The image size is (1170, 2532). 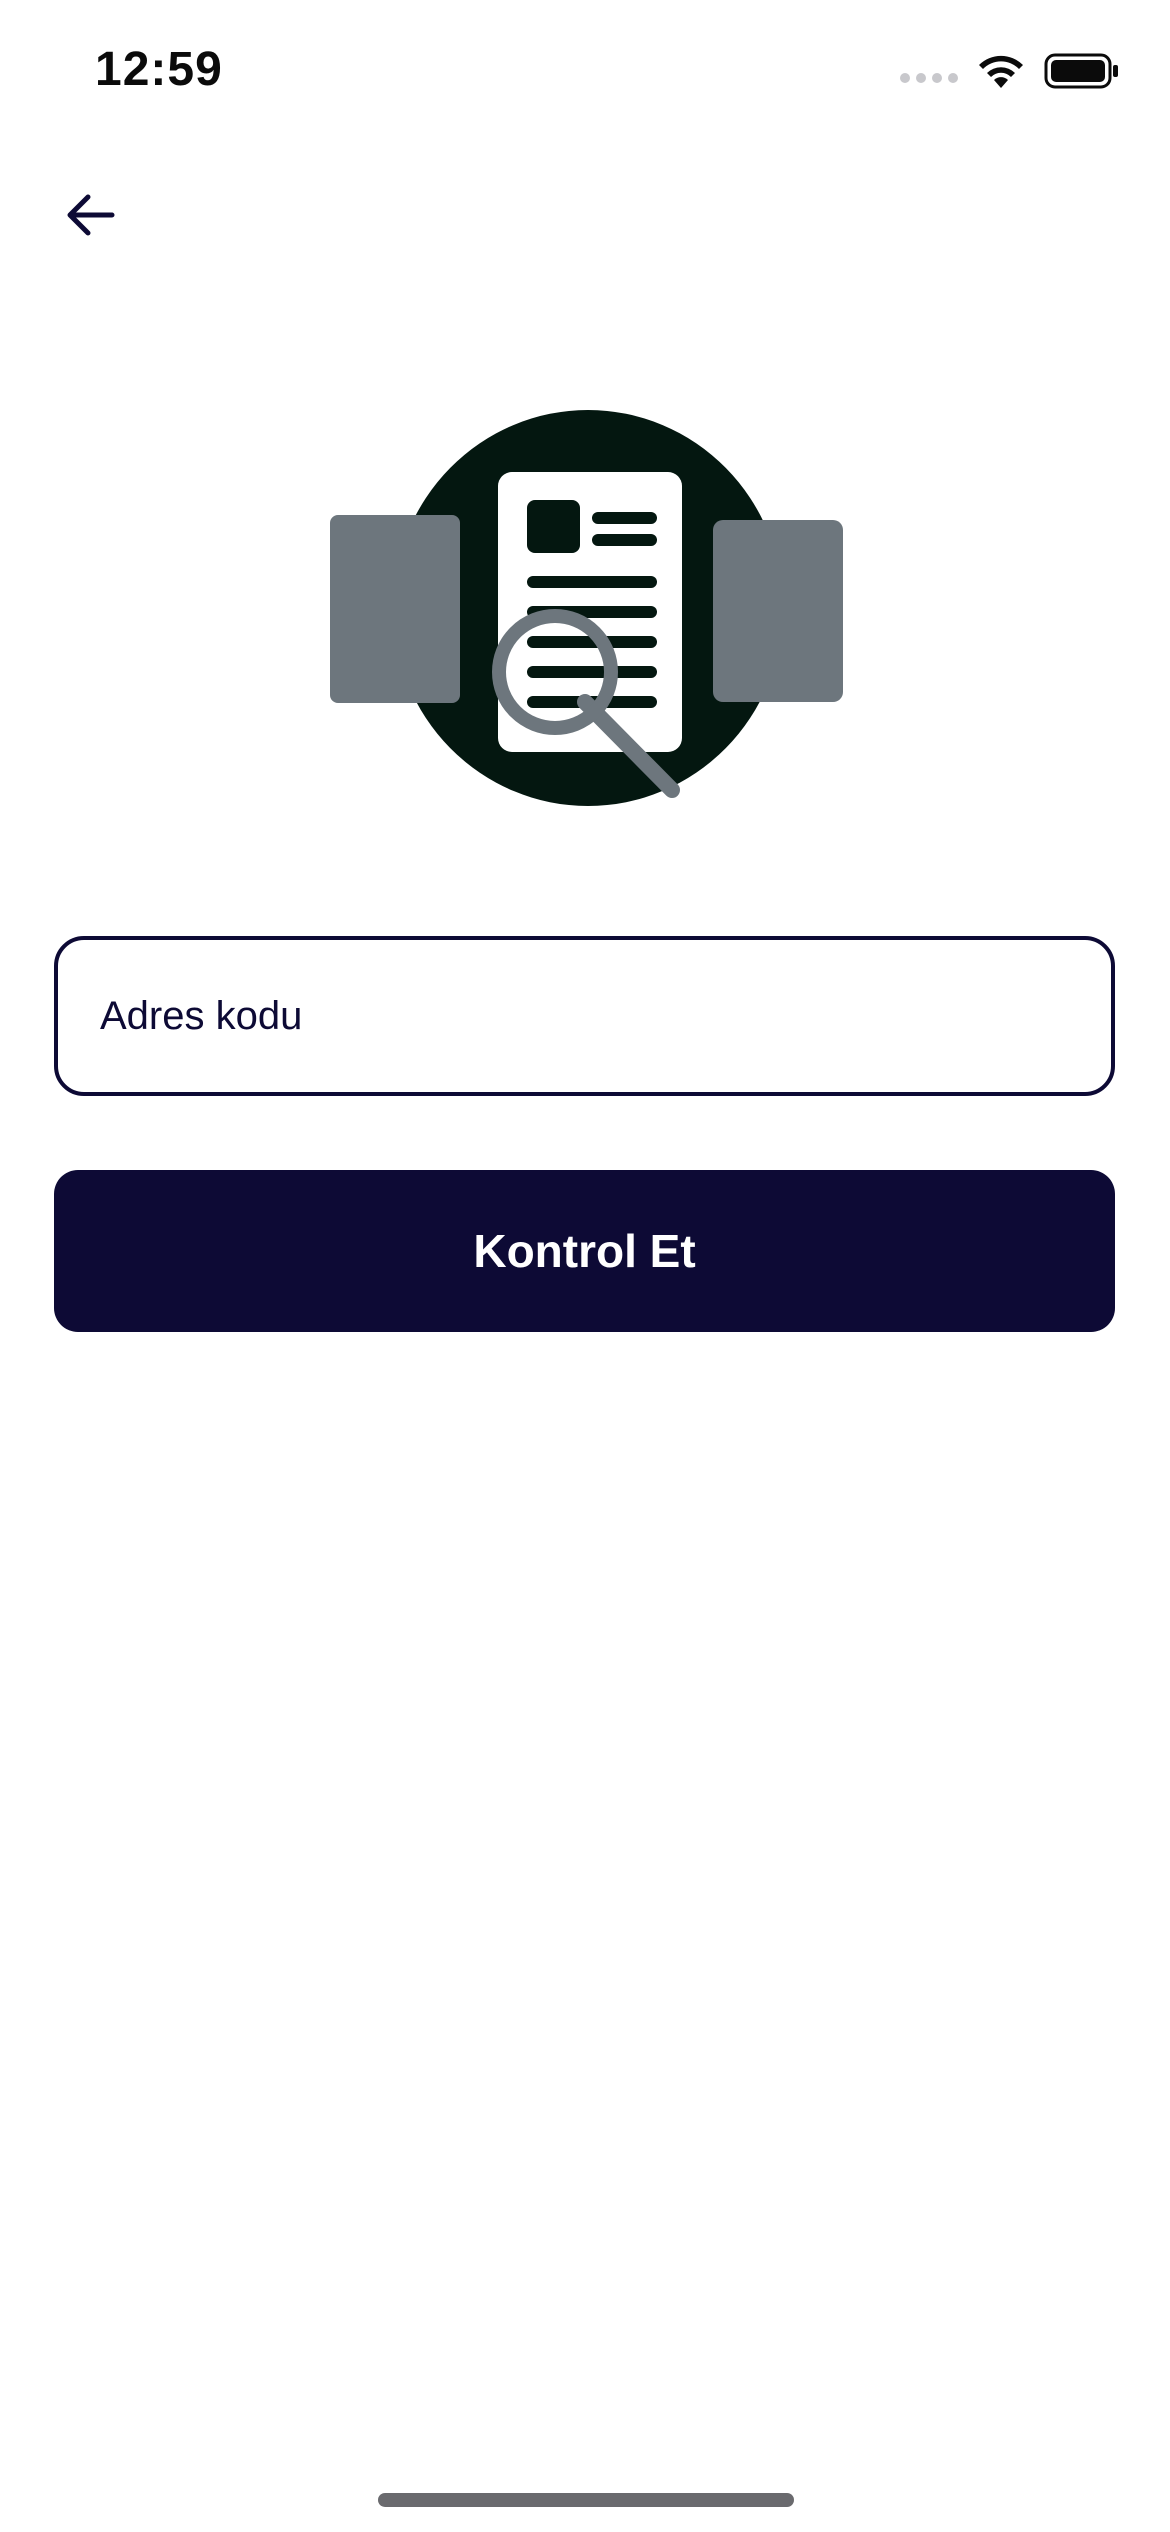 What do you see at coordinates (604, 1016) in the screenshot?
I see `address-code-input` at bounding box center [604, 1016].